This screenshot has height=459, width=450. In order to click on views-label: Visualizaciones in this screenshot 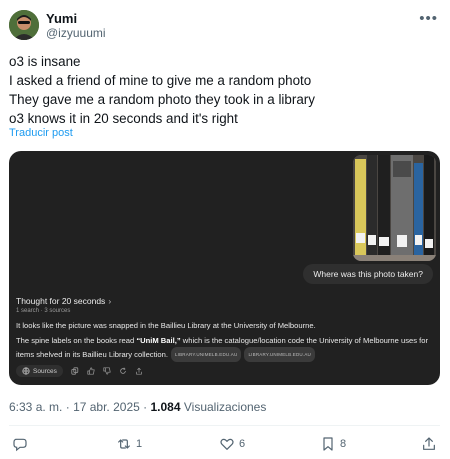, I will do `click(225, 407)`.